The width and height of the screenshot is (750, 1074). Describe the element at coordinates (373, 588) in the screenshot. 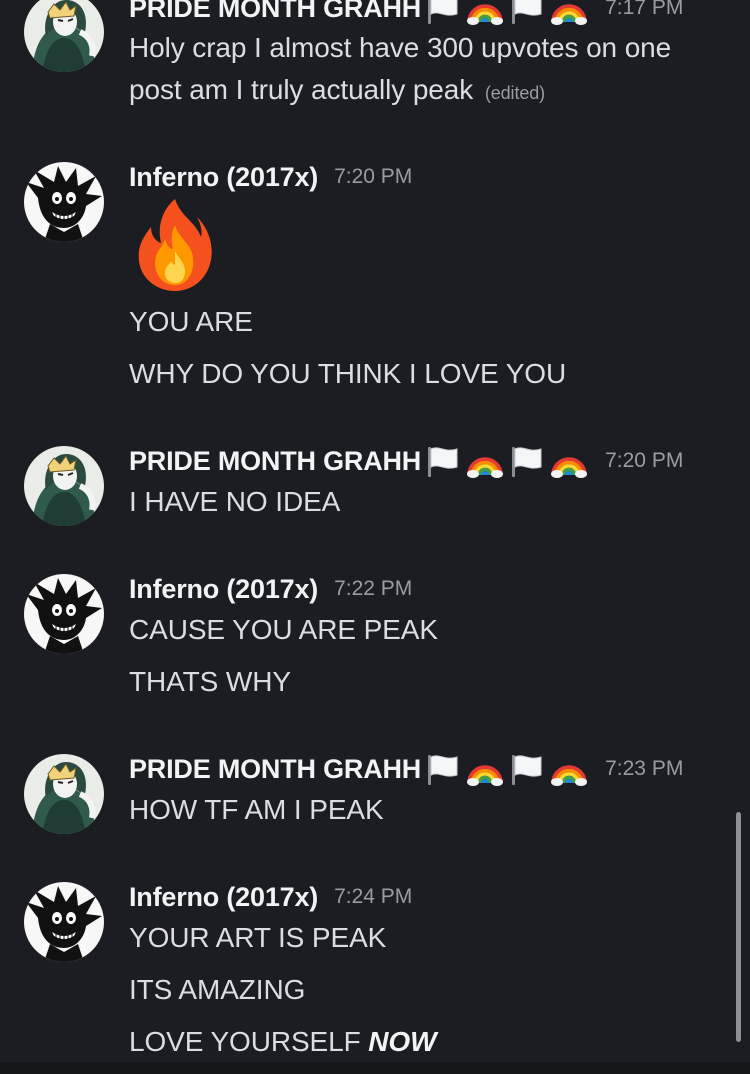

I see `timestamp: 7:22 PM` at that location.